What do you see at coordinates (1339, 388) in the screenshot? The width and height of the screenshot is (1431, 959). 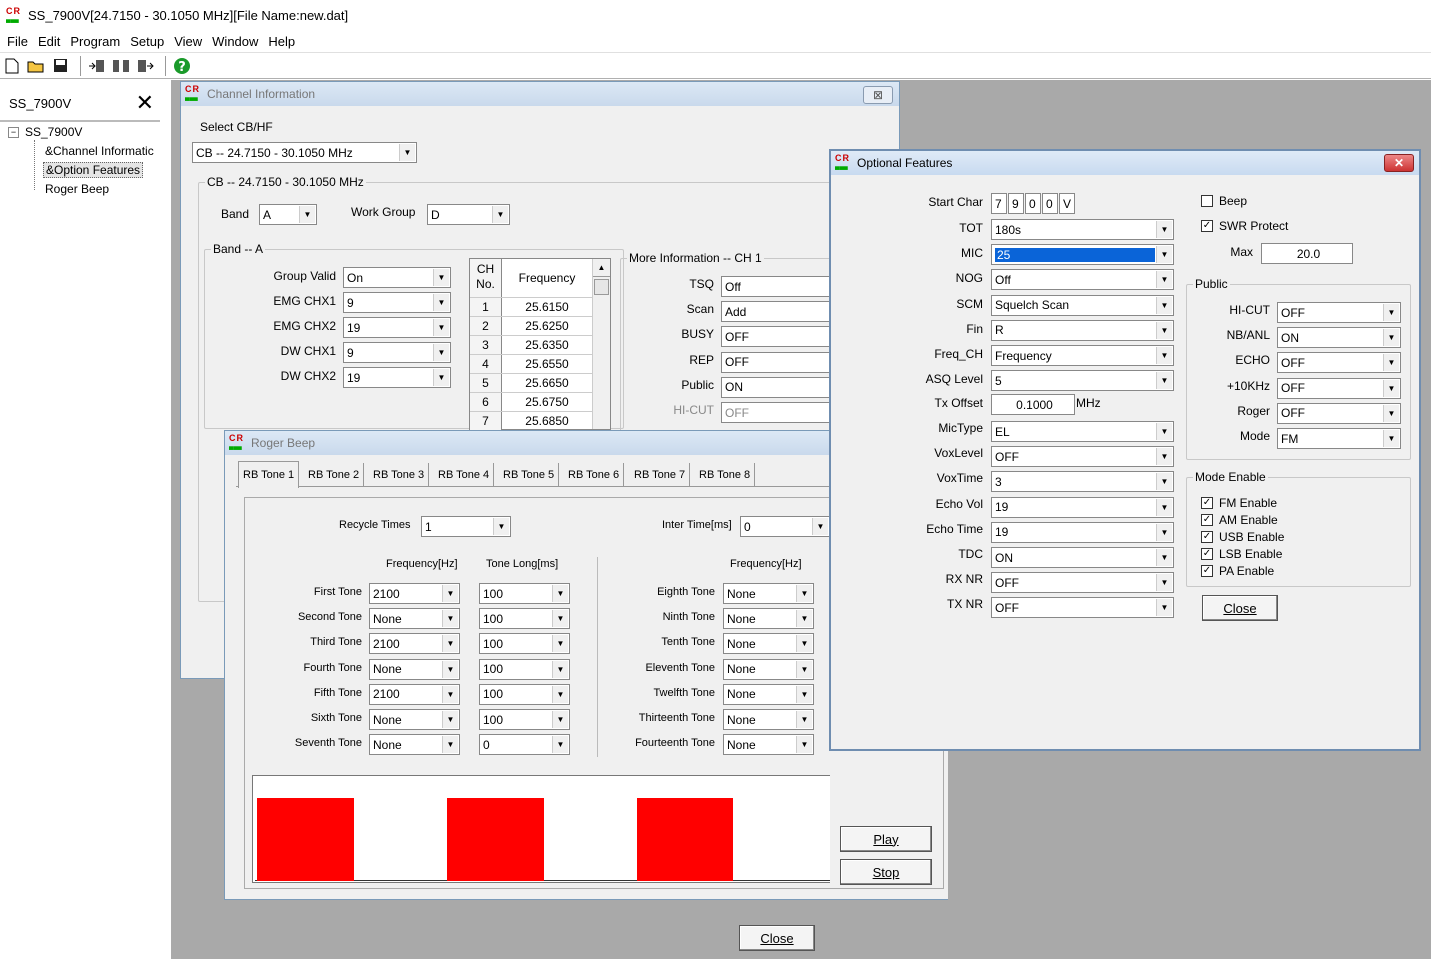 I see `public--10khz-select: OFF ▼` at bounding box center [1339, 388].